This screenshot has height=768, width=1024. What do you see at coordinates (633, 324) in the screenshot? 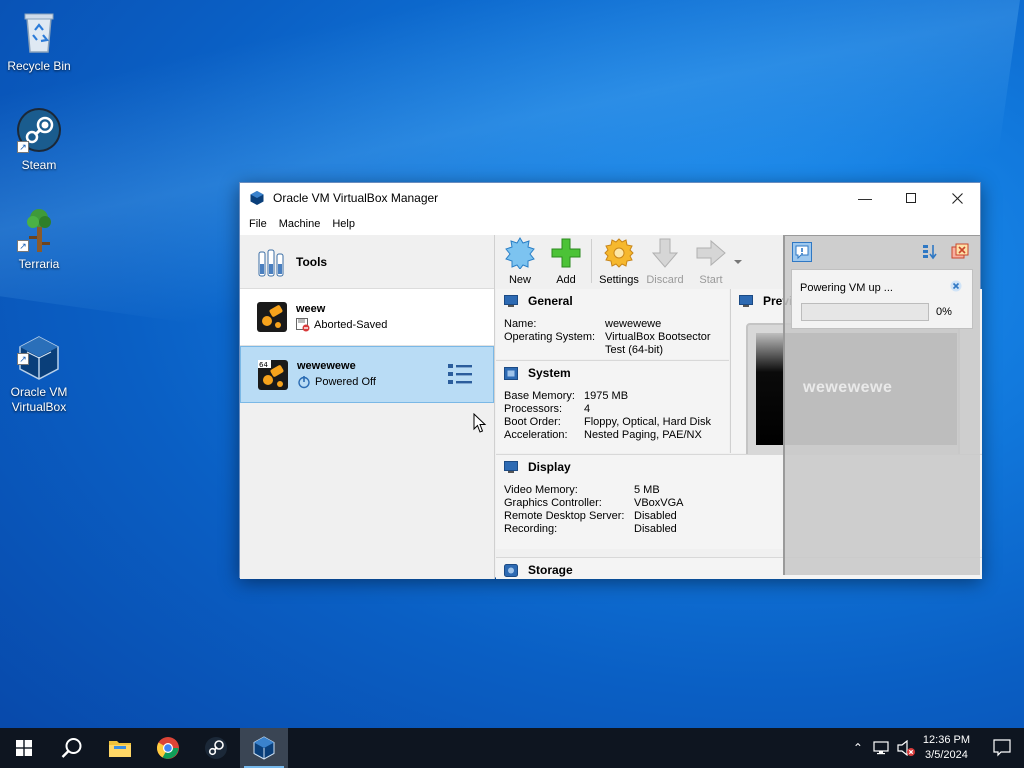
I see `general-name-value: wewewewe` at bounding box center [633, 324].